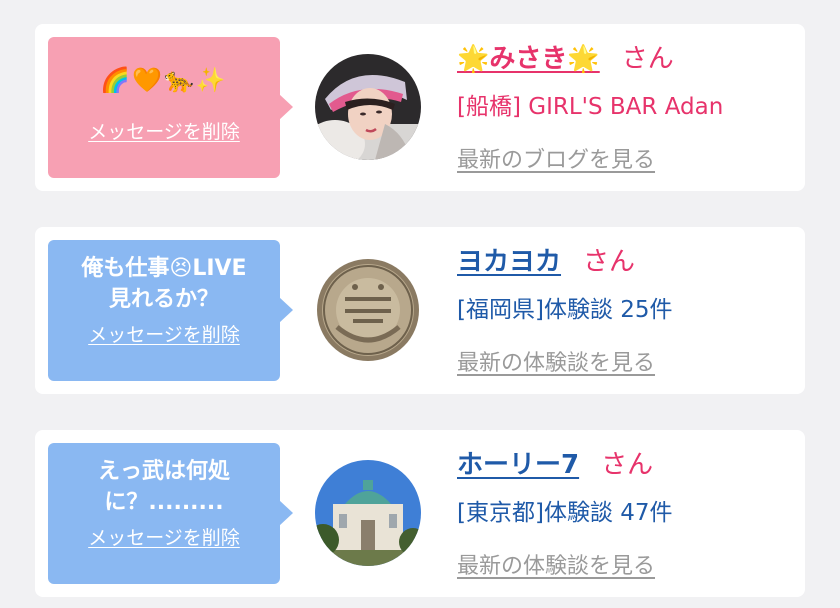 This screenshot has height=608, width=840. I want to click on message-bubble: 俺も仕事😣LIVE 見れるか？ メッセージを削除, so click(170, 310).